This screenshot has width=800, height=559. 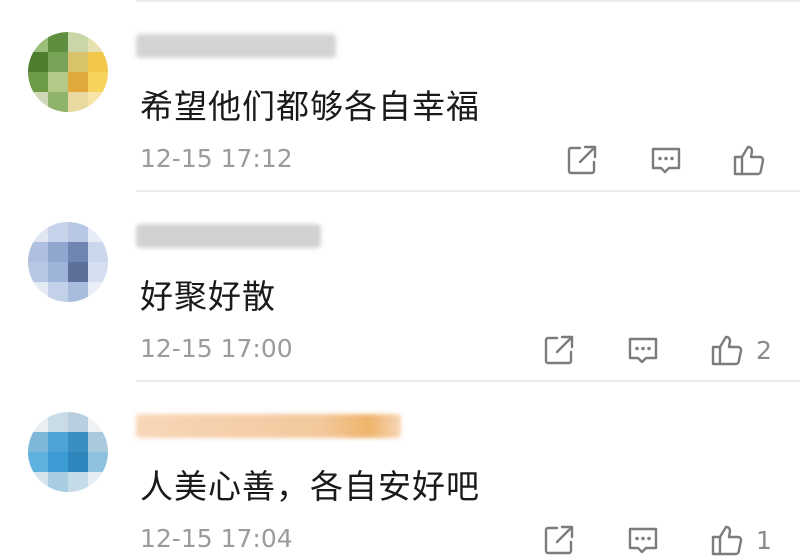 I want to click on like-button: 2, so click(x=740, y=350).